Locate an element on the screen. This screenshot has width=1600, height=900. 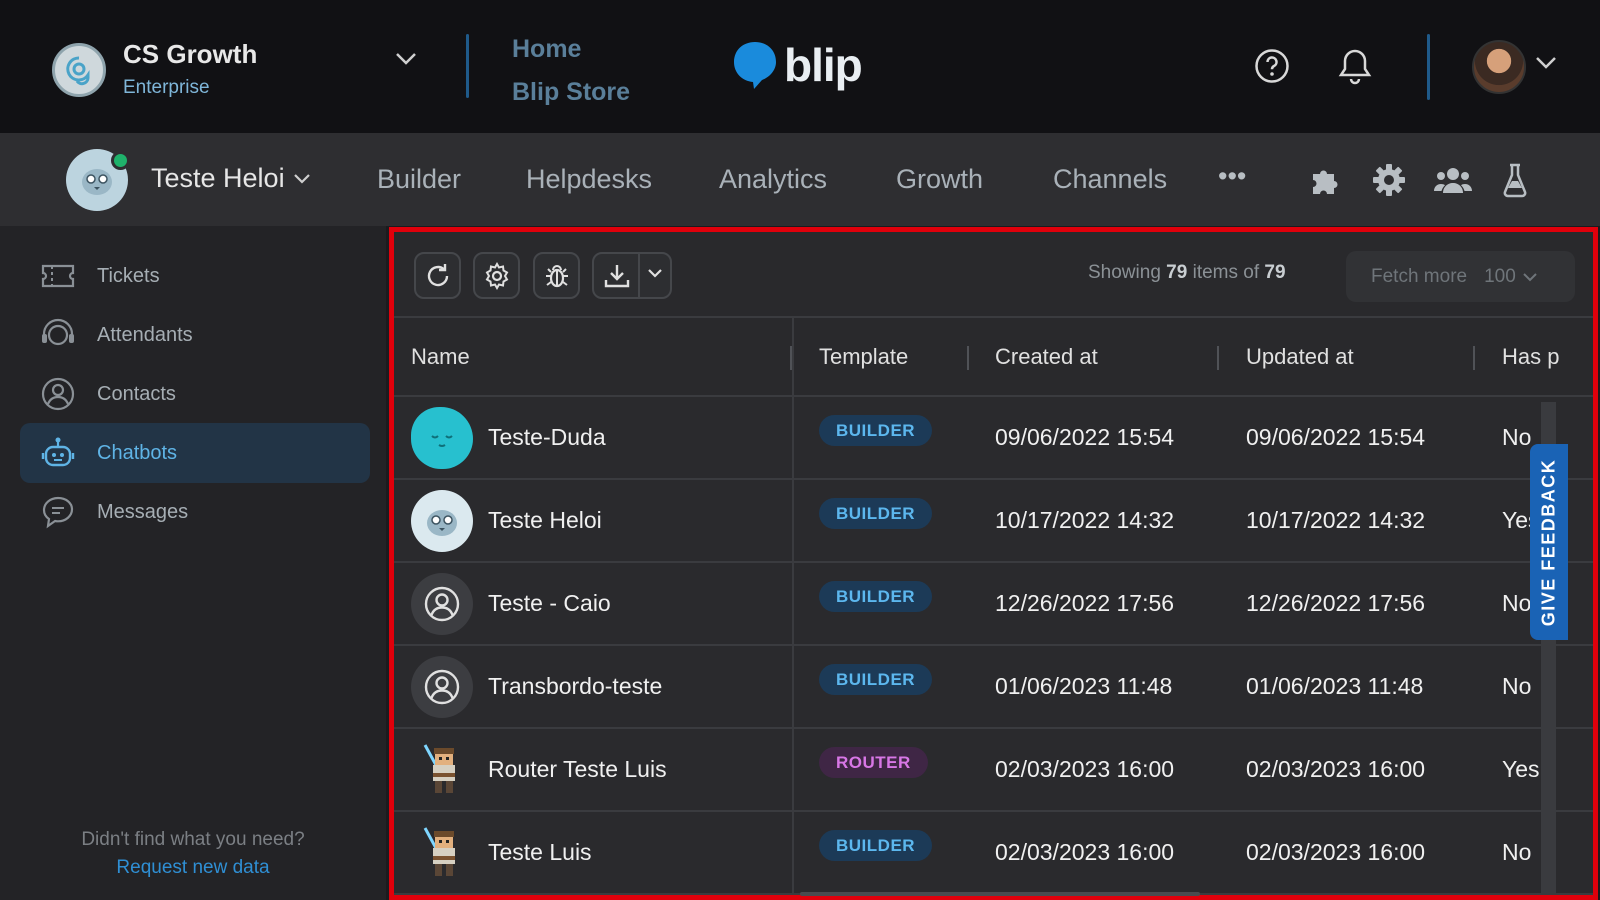
column-has-p: Has p is located at coordinates (1530, 357).